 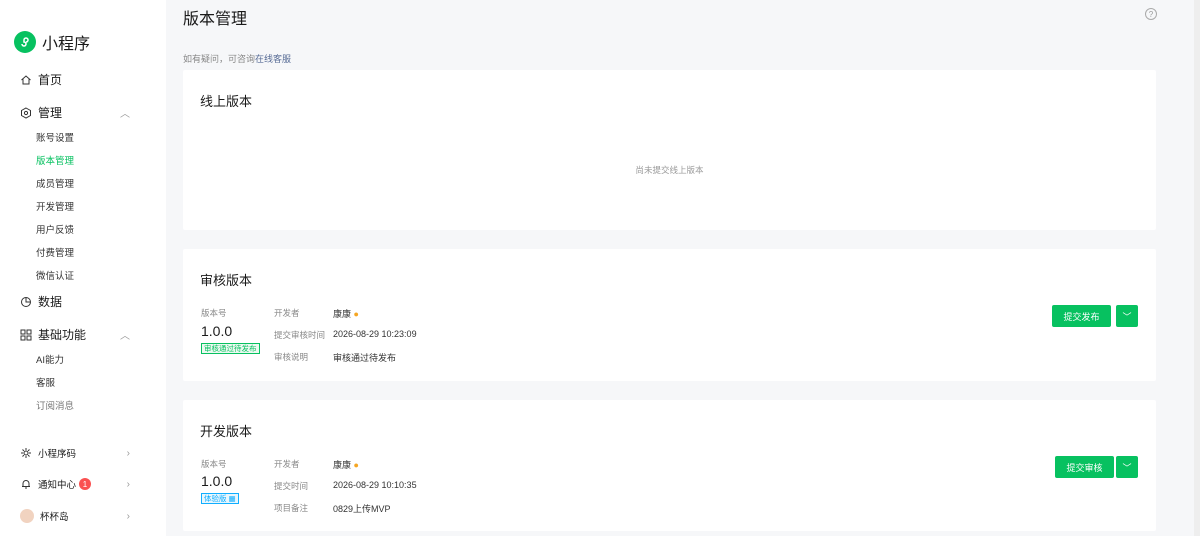 I want to click on bell-icon, so click(x=26, y=484).